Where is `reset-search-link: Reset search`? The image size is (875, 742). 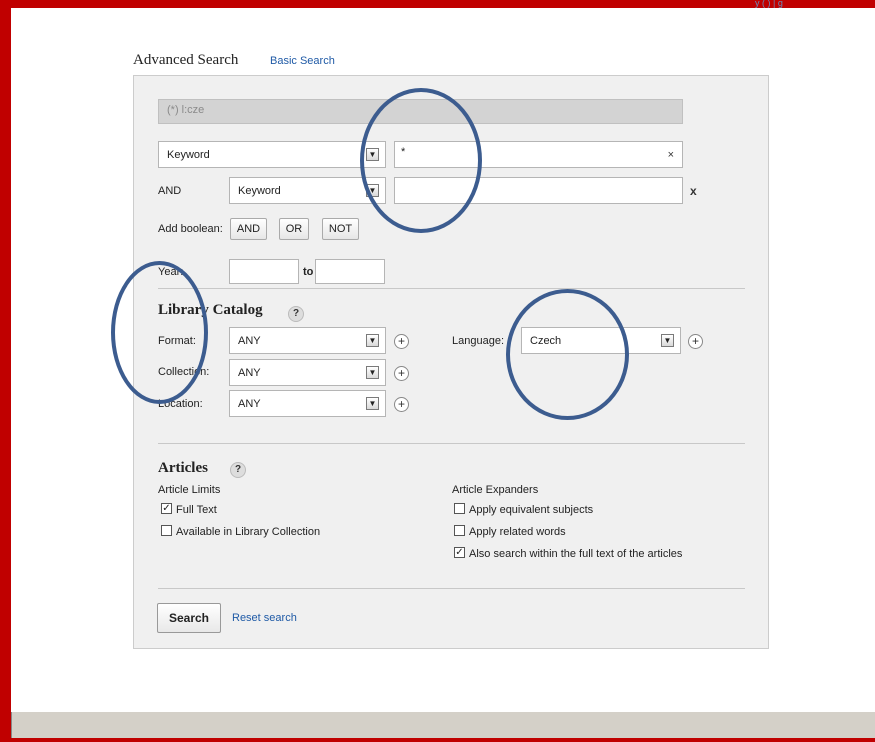
reset-search-link: Reset search is located at coordinates (264, 618).